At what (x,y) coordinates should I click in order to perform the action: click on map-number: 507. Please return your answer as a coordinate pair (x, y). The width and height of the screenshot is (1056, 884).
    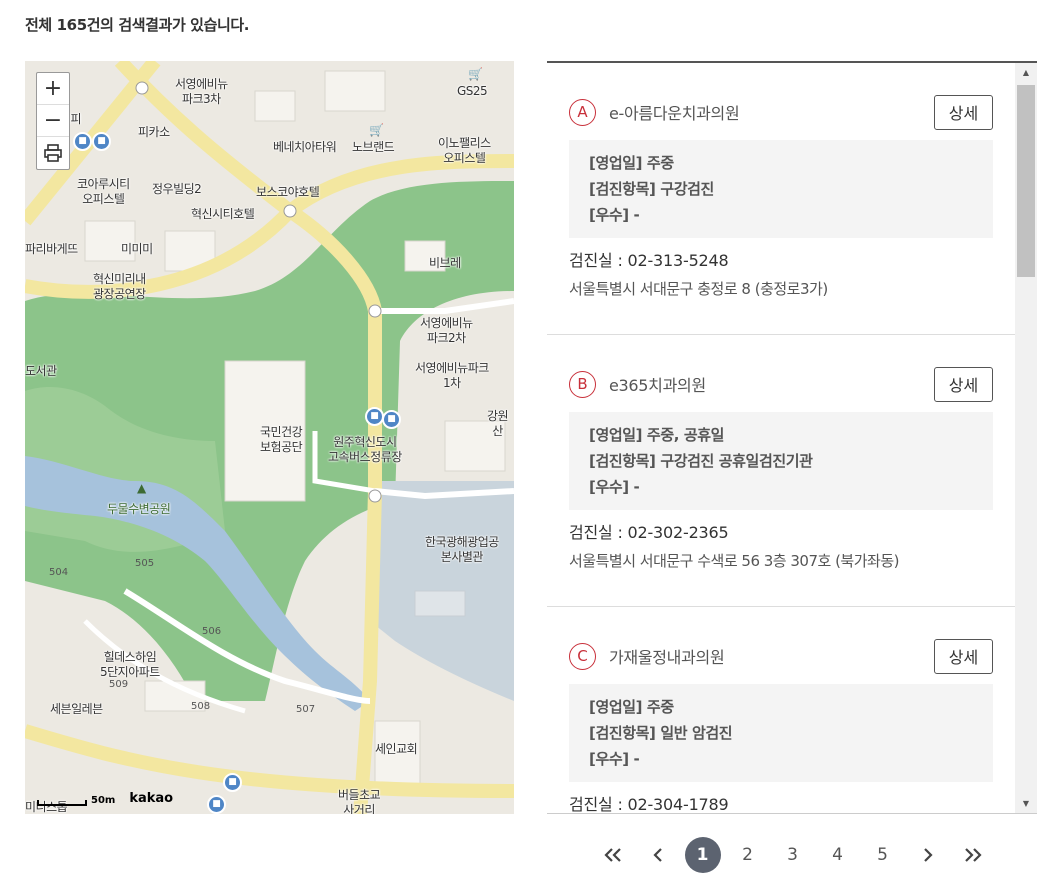
    Looking at the image, I should click on (306, 709).